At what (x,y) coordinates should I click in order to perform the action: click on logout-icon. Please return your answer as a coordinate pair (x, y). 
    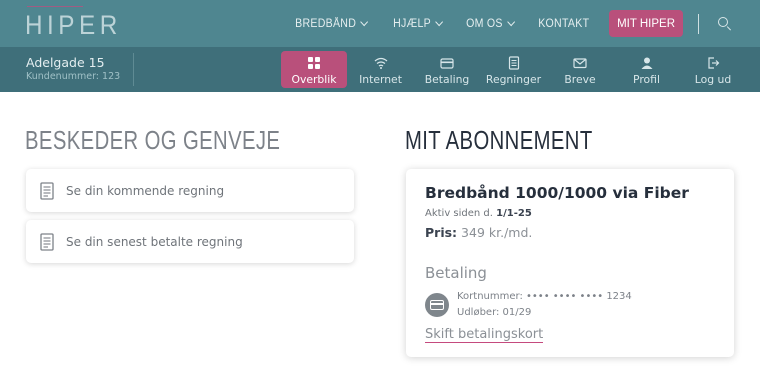
    Looking at the image, I should click on (714, 63).